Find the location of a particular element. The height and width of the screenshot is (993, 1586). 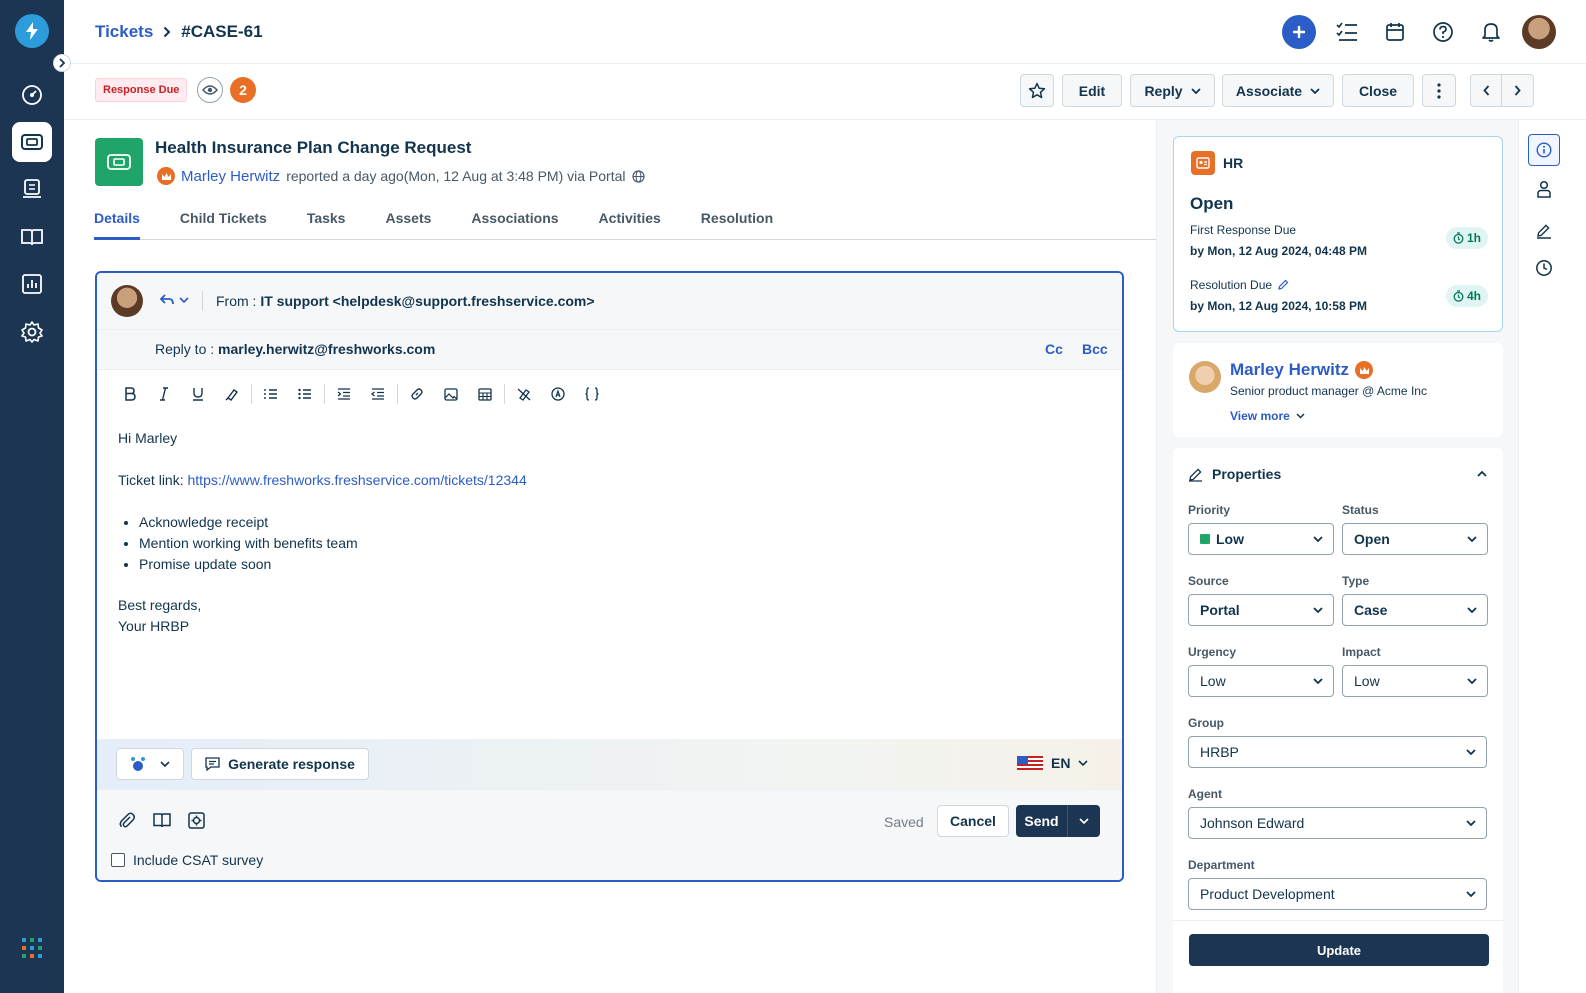

new-plus-icon is located at coordinates (1299, 32).